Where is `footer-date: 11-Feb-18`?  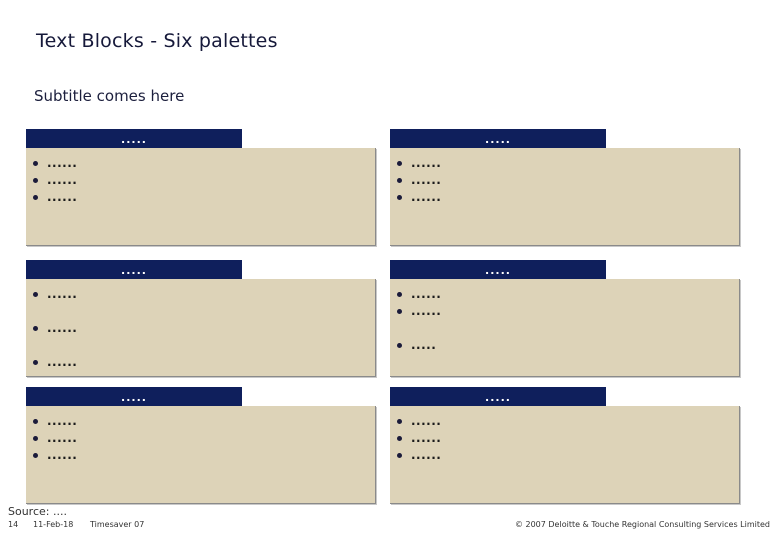 footer-date: 11-Feb-18 is located at coordinates (53, 524).